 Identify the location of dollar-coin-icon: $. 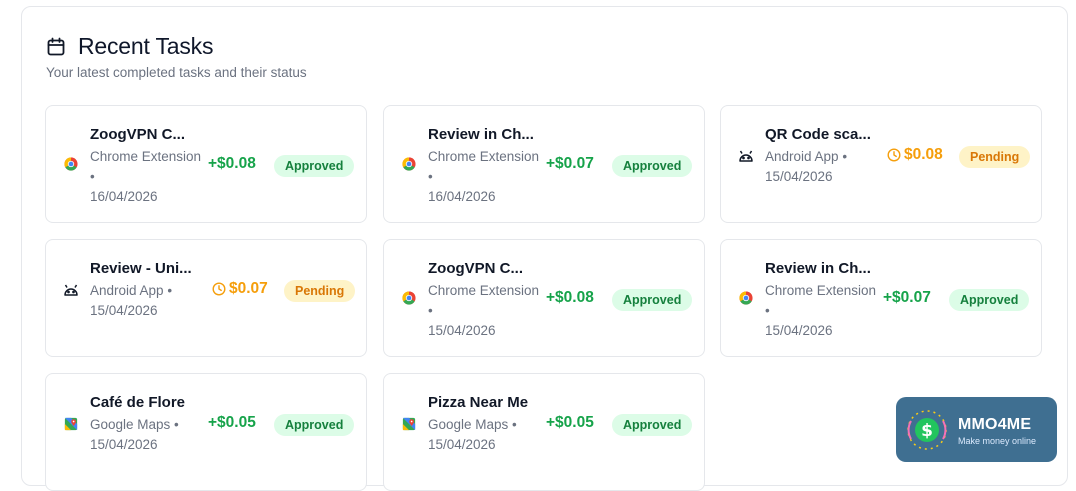
(927, 429).